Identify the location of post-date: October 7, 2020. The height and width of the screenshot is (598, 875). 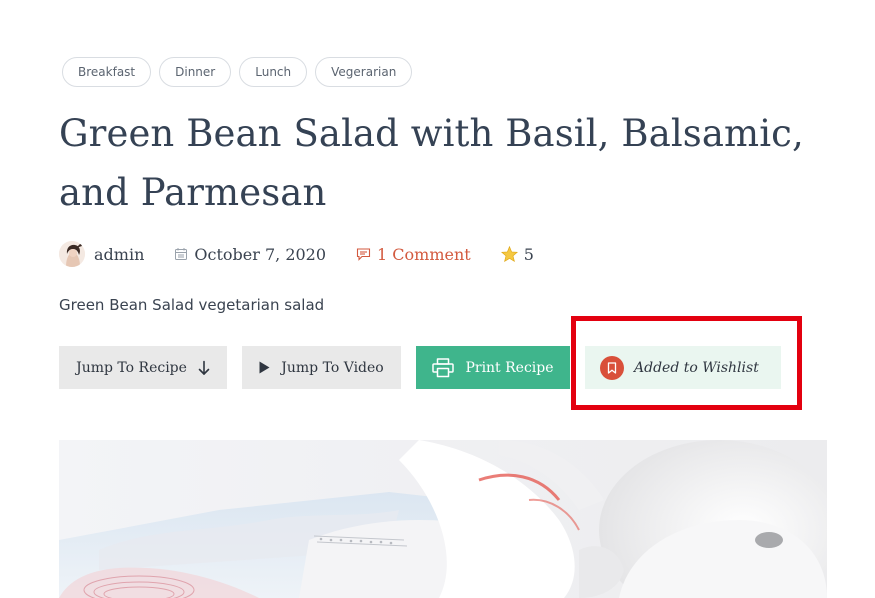
(250, 254).